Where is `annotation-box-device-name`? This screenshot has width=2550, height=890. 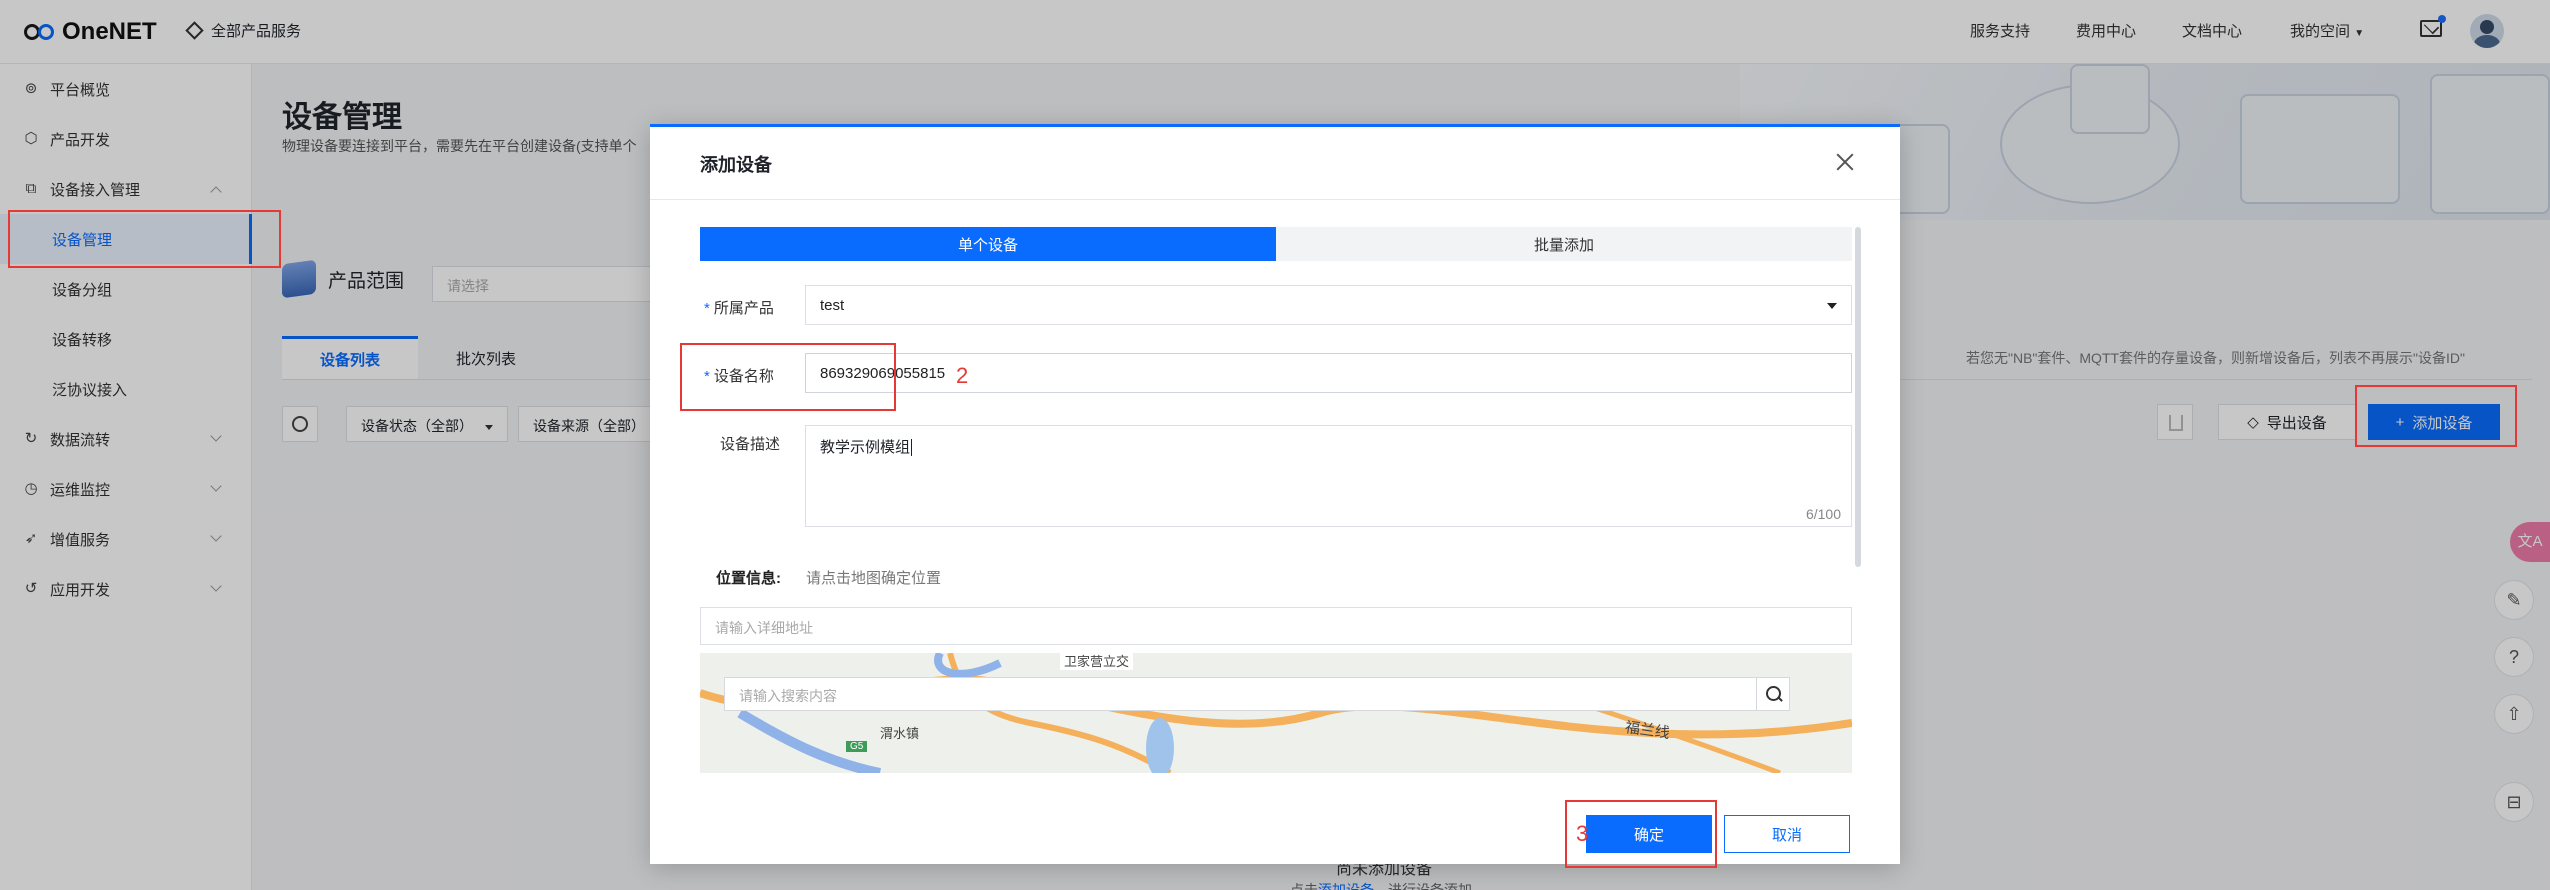 annotation-box-device-name is located at coordinates (788, 377).